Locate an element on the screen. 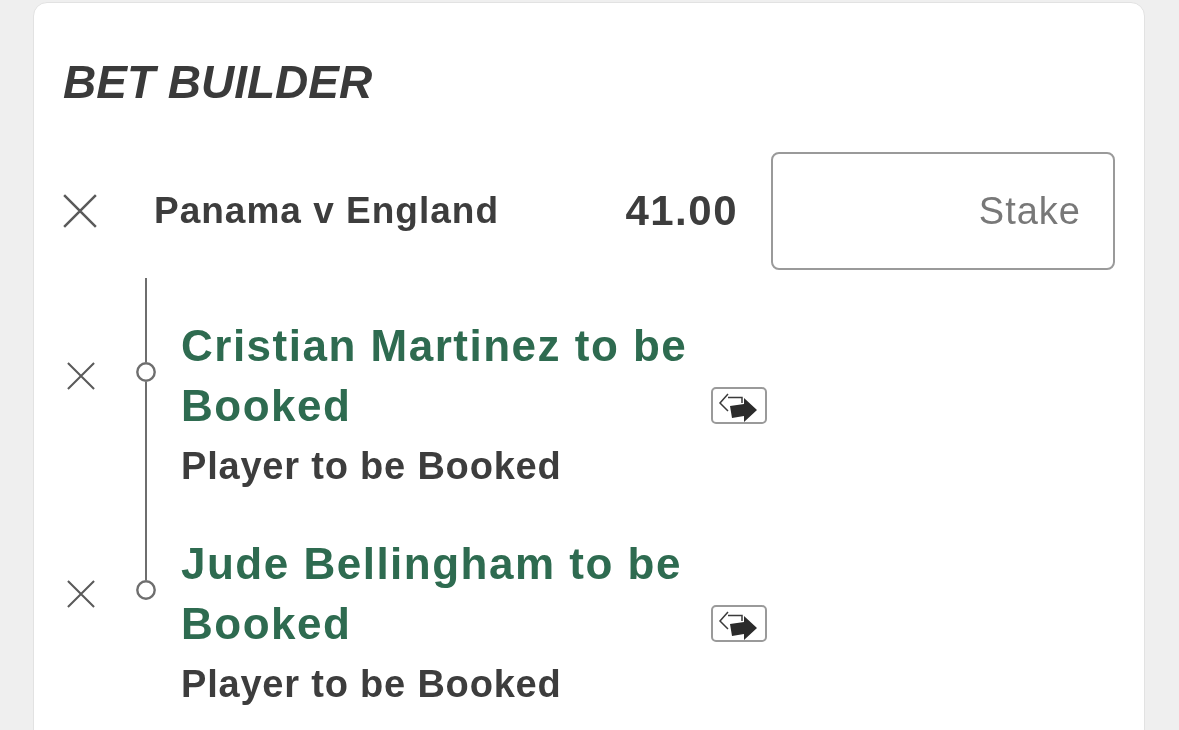  section-title: BET BUILDER is located at coordinates (218, 82).